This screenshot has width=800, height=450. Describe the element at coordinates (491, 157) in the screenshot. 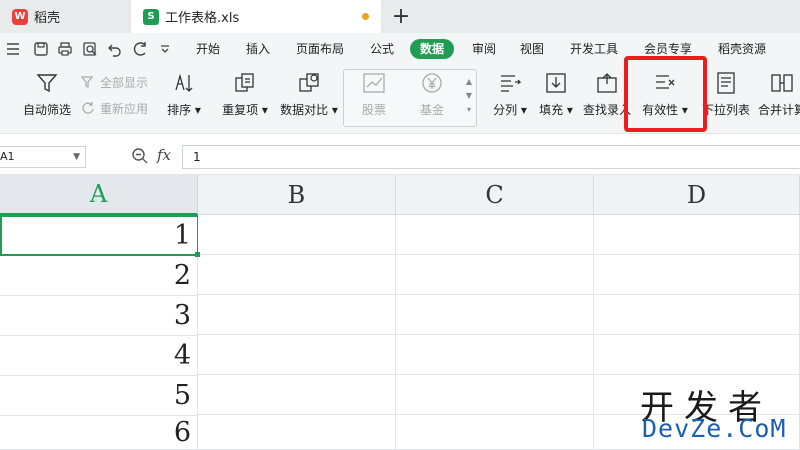

I see `formula-input: 1` at that location.